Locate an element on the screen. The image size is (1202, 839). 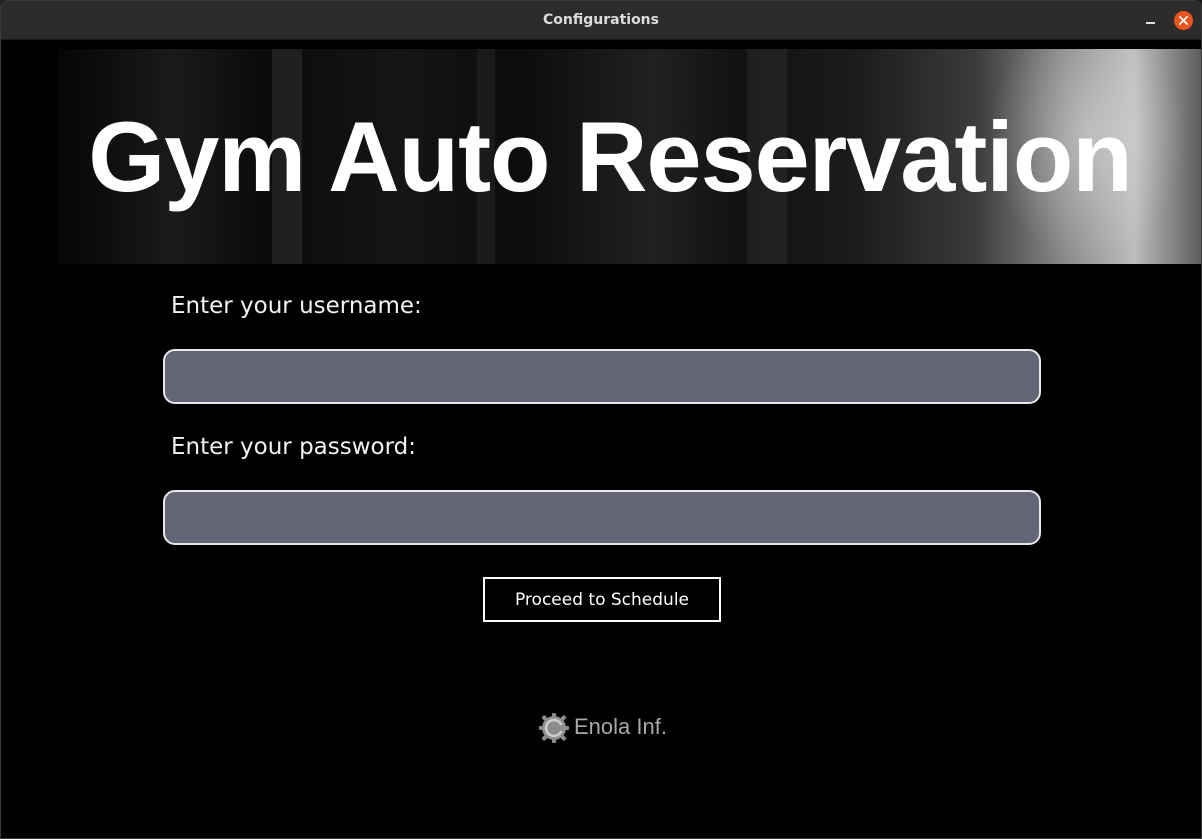
brand-name: Enola Inf. is located at coordinates (620, 726).